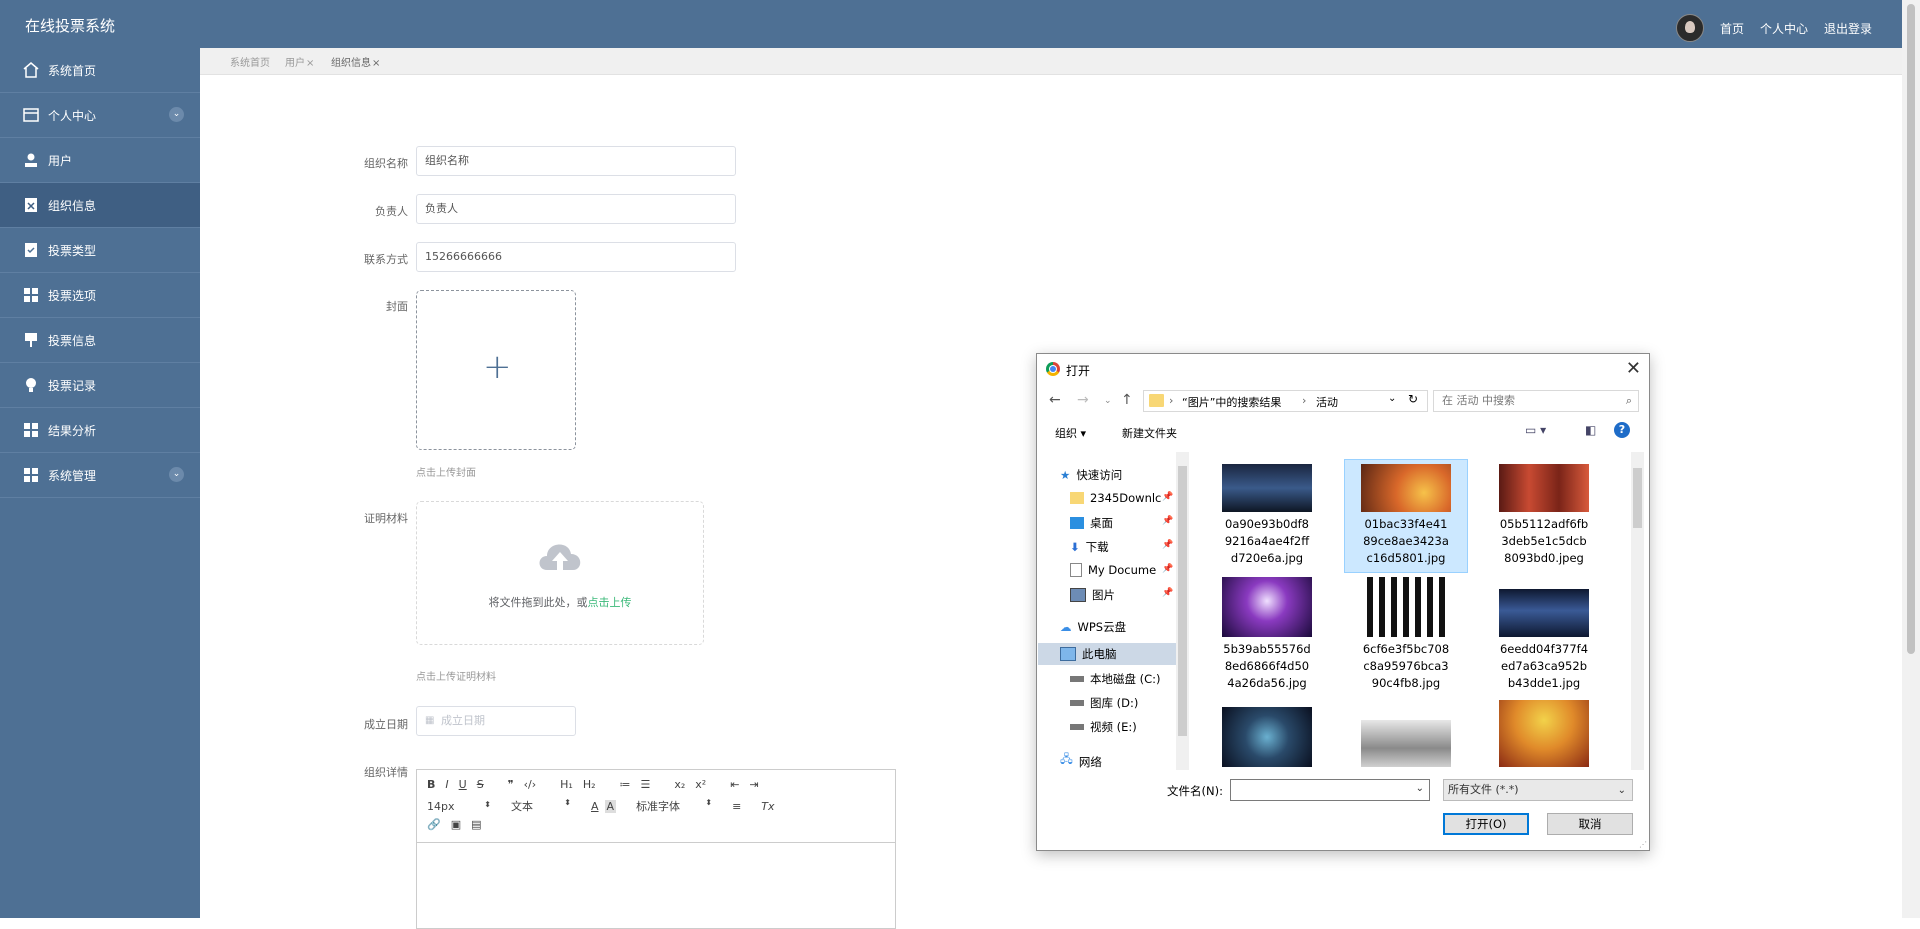 The width and height of the screenshot is (1920, 929). Describe the element at coordinates (100, 475) in the screenshot. I see `sidebar-item-system-admin: 系统管理 ⌄` at that location.